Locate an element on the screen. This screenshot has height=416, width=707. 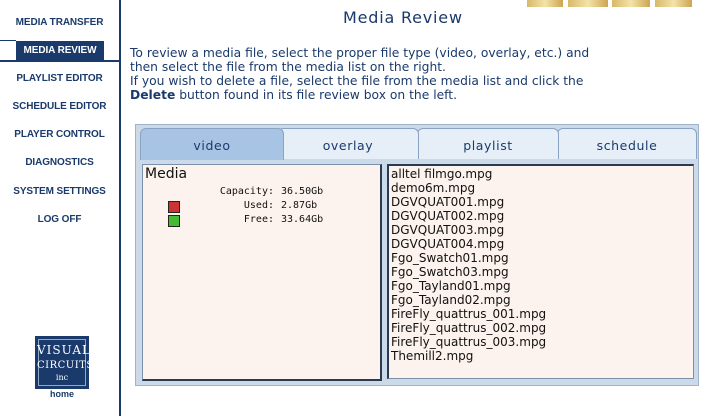
nav-schedule-editor: SCHEDULE EDITOR is located at coordinates (59, 107).